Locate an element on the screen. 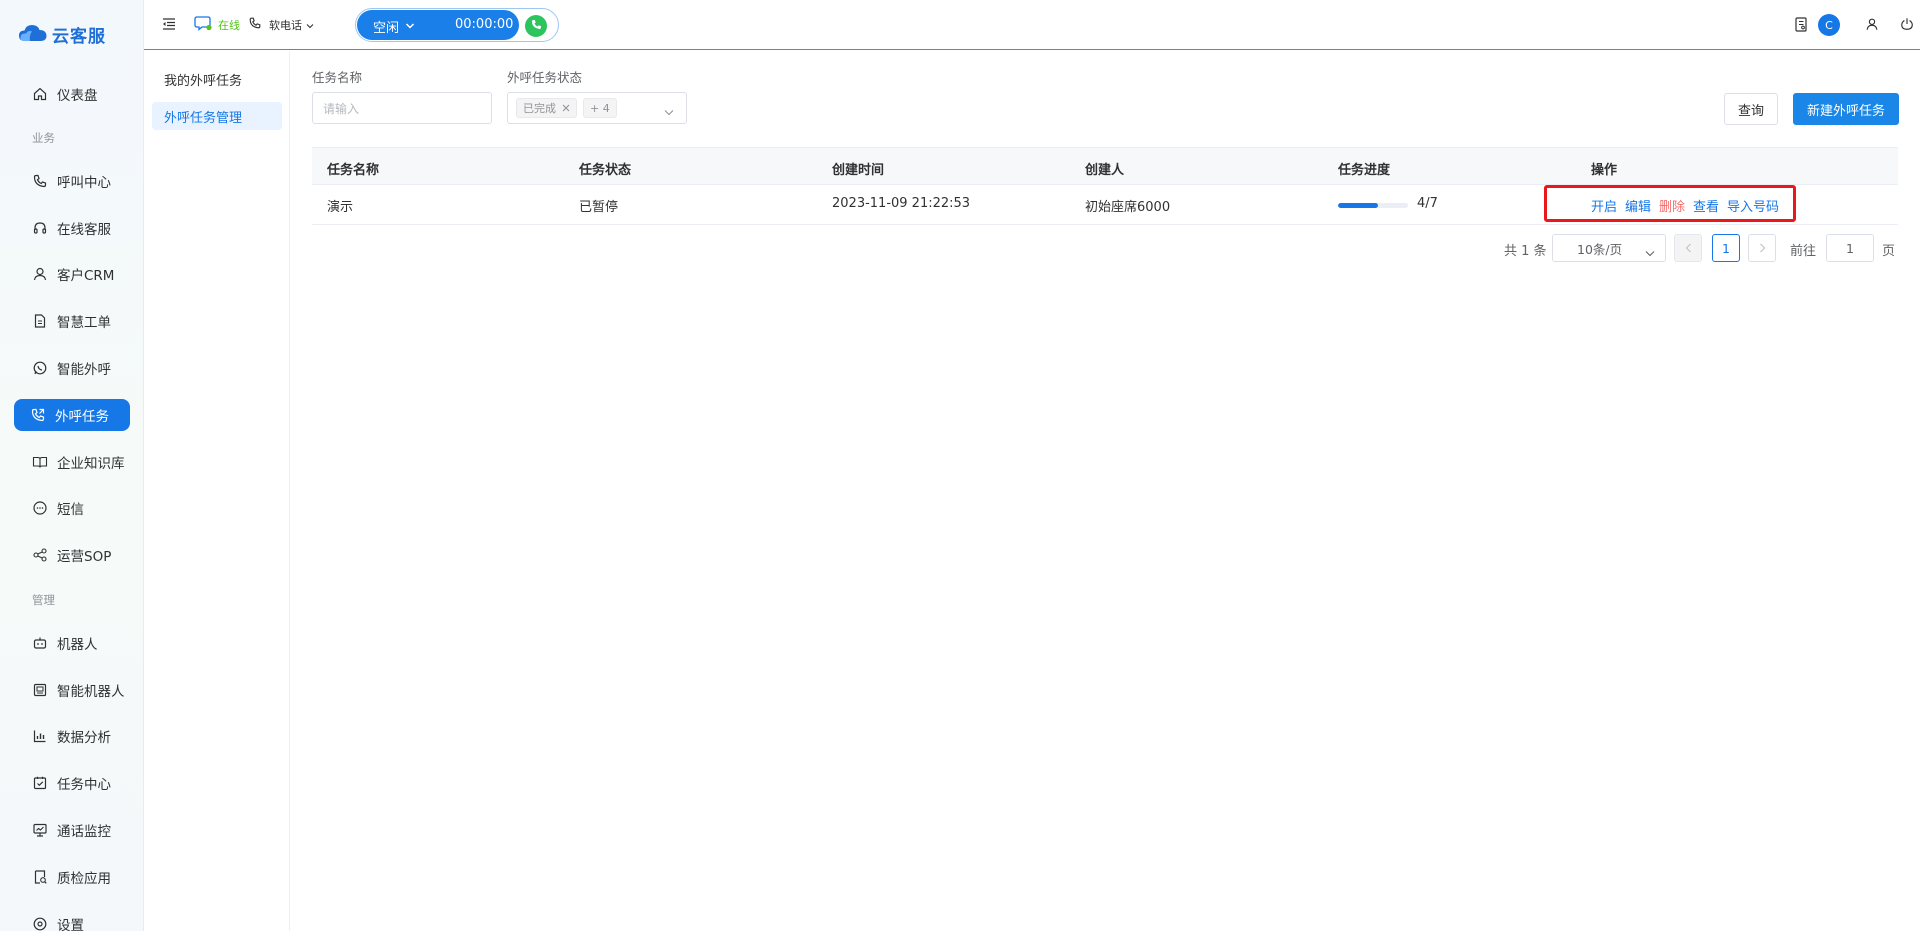  menu-fold-icon is located at coordinates (169, 24).